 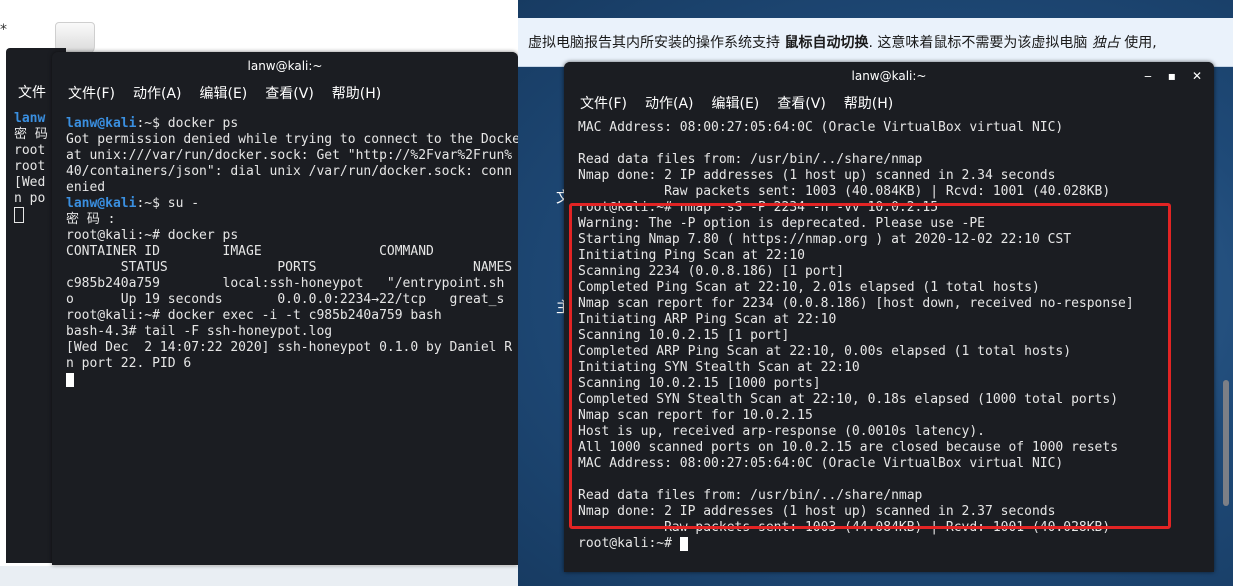 I want to click on window-controls: ‒ ▪ ✕, so click(x=1173, y=76).